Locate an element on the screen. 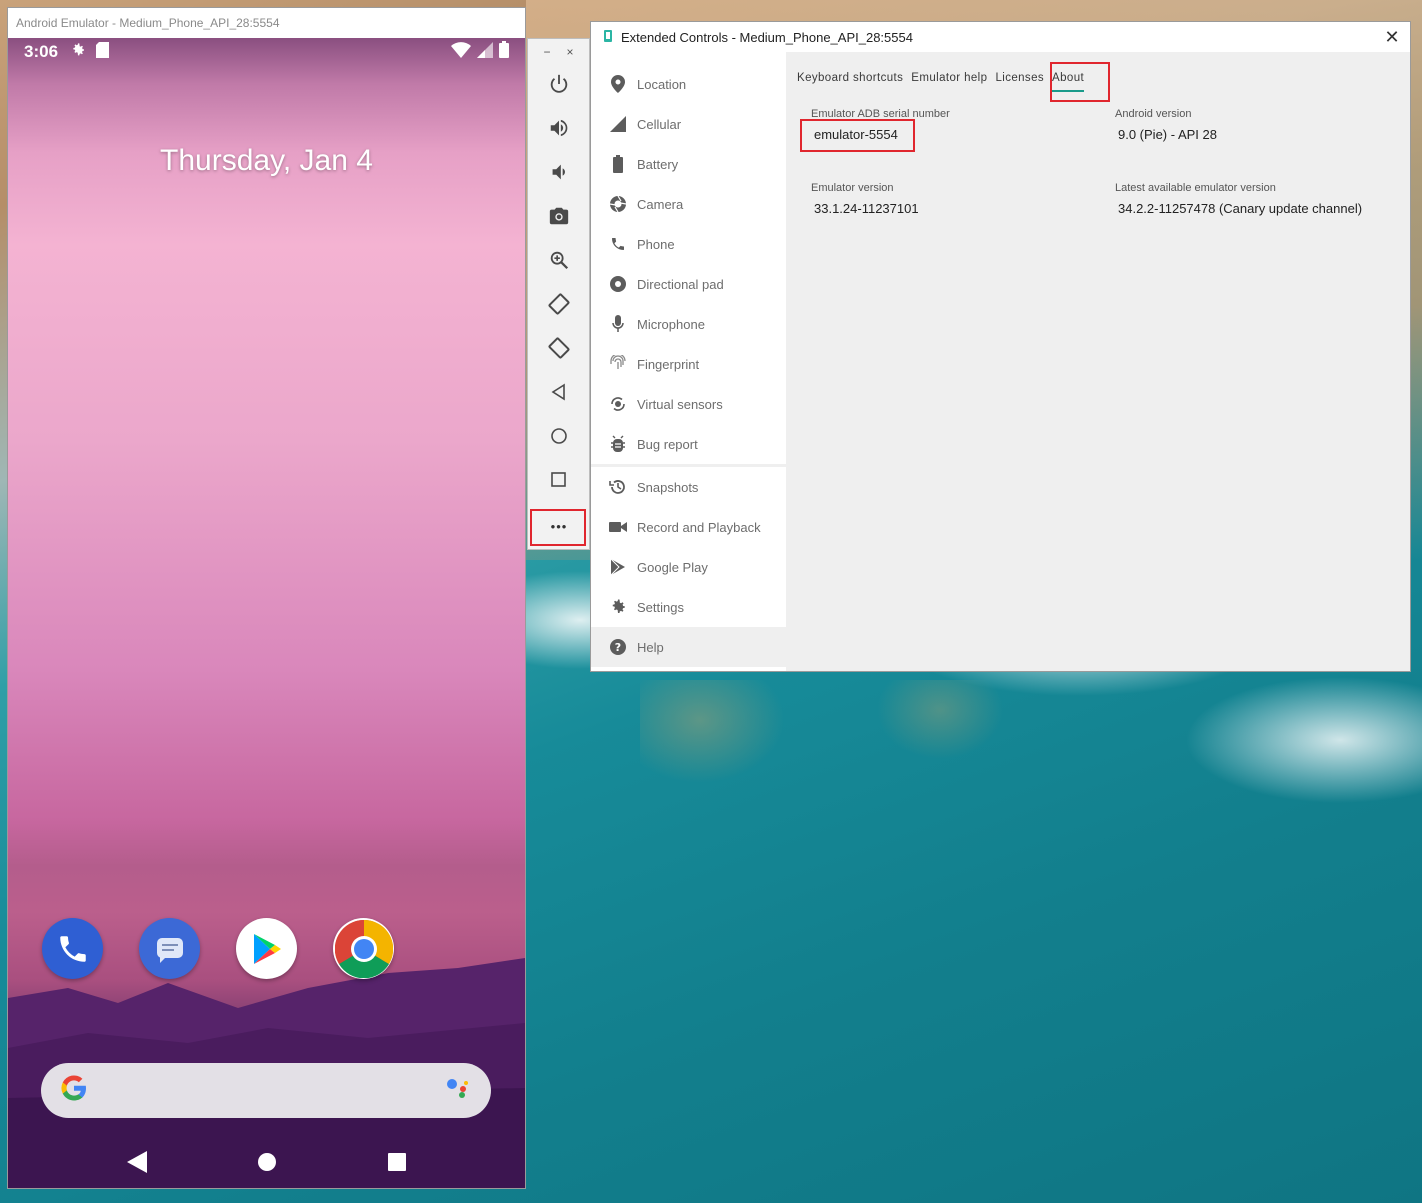 This screenshot has width=1422, height=1203. nav-item-label: Directional pad is located at coordinates (680, 284).